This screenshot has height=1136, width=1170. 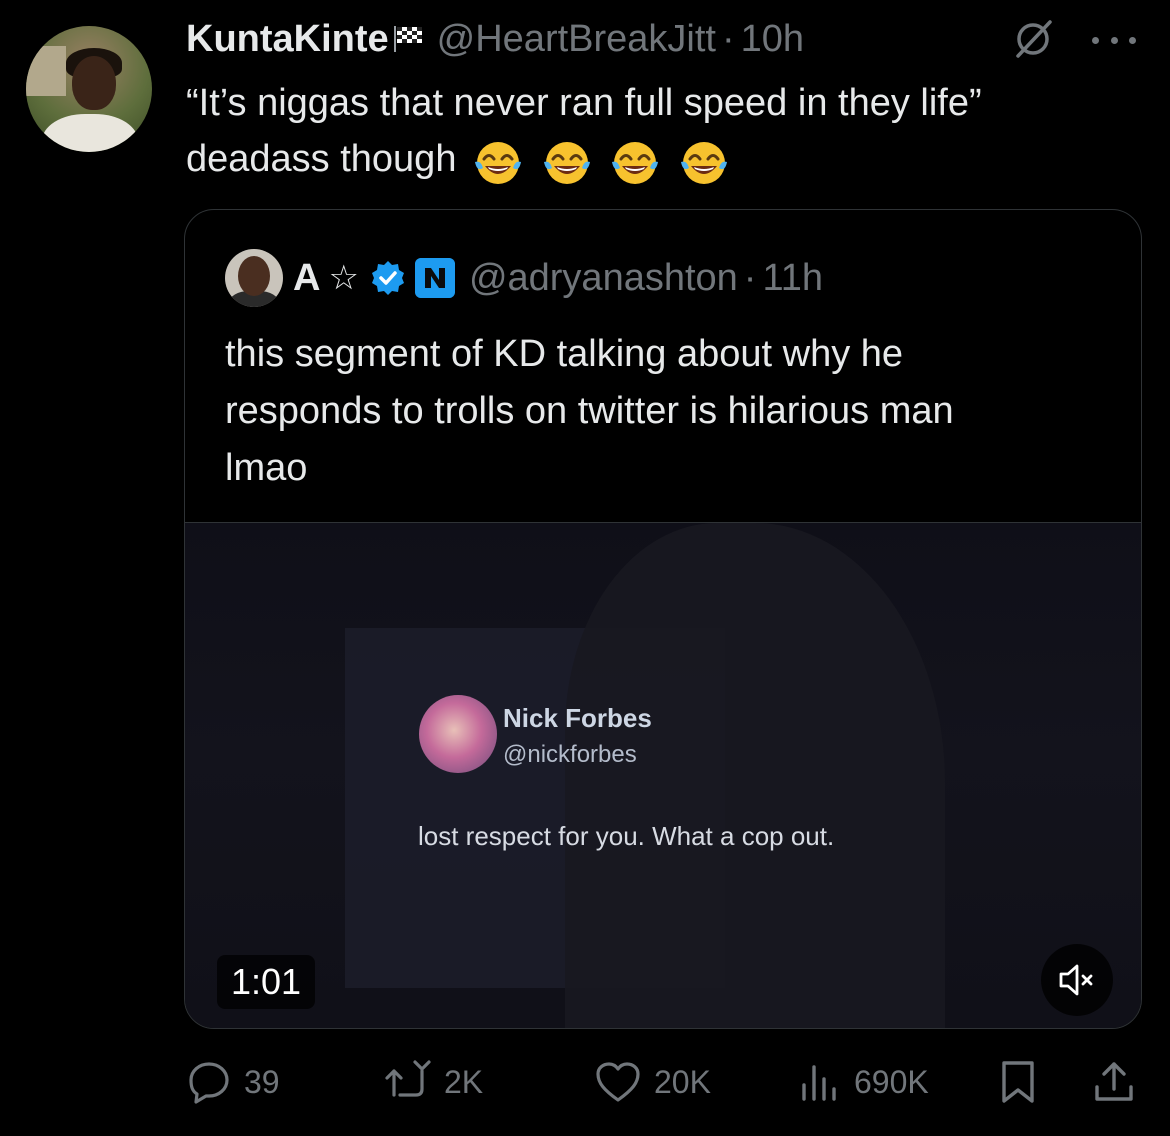 I want to click on views-button: 690K, so click(x=863, y=1082).